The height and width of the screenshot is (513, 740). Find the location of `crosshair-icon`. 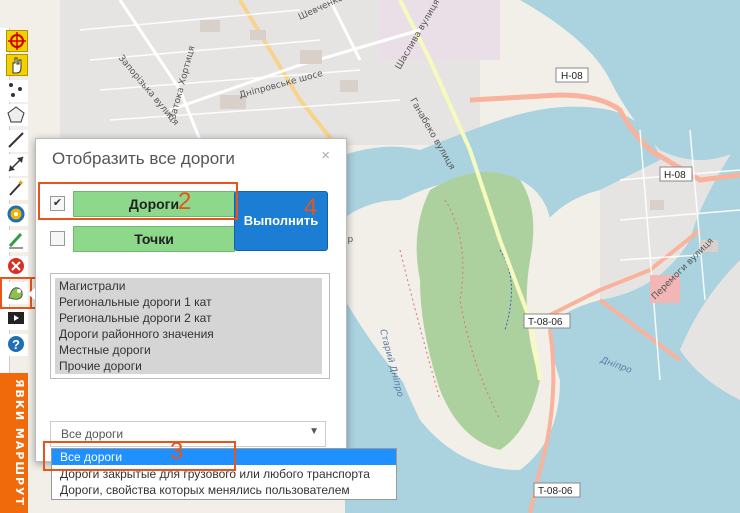

crosshair-icon is located at coordinates (17, 41).